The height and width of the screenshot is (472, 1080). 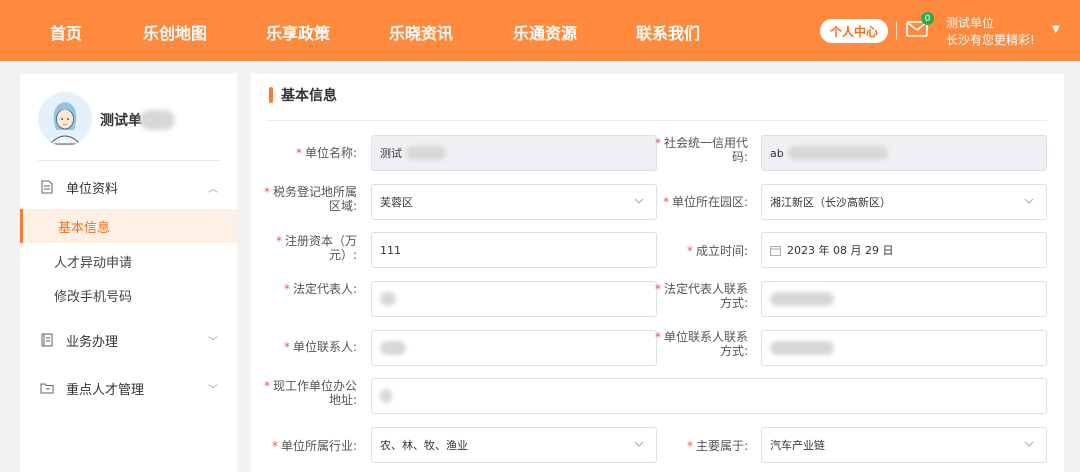 I want to click on label-legal-contact: * 法定代表人联系 方式:, so click(x=701, y=296).